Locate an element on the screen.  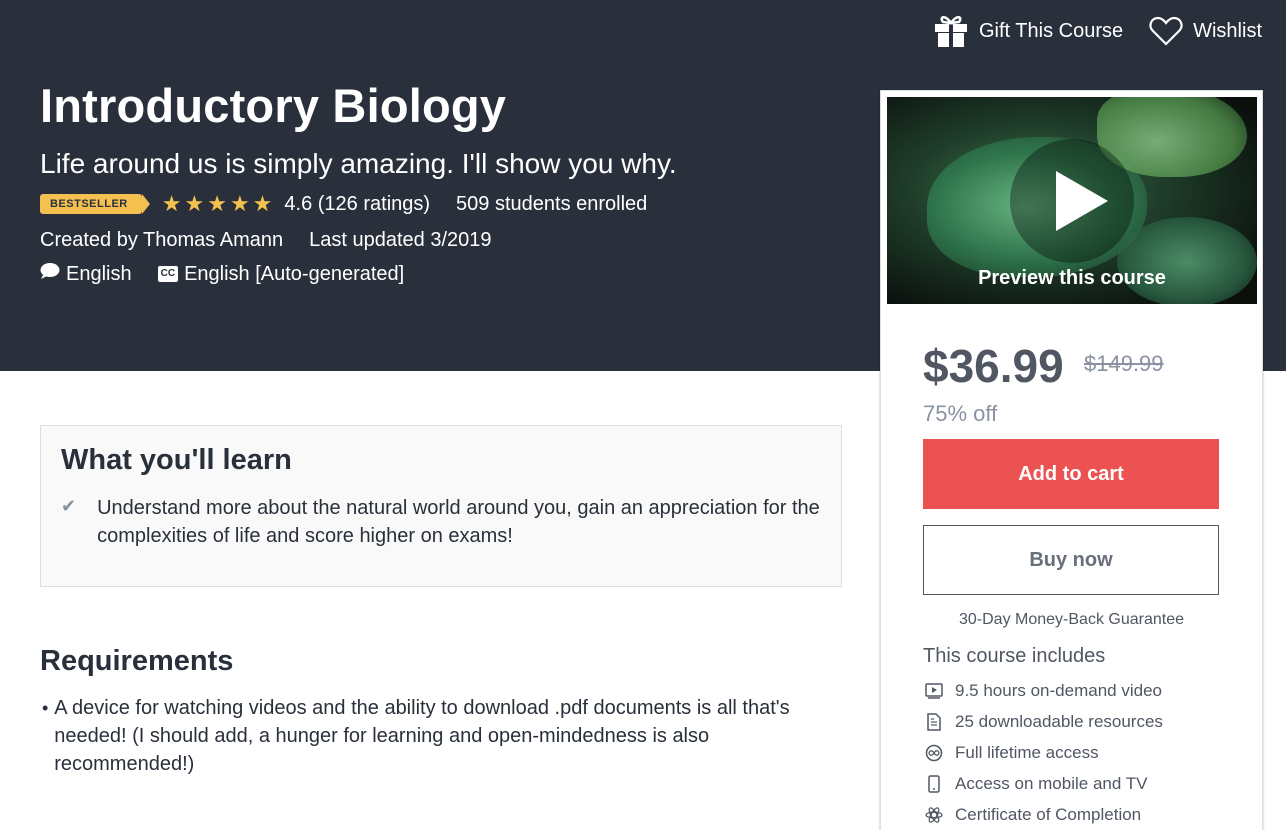
list-item: 25 downloadable resources is located at coordinates (1043, 721).